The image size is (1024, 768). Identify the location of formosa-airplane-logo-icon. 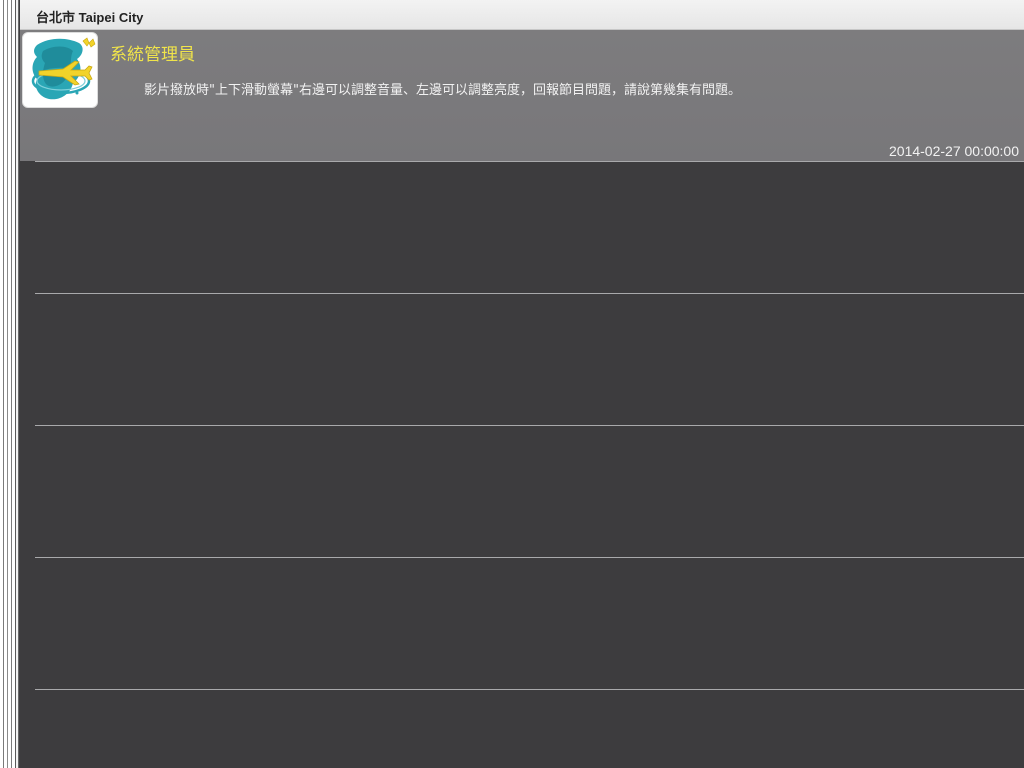
(63, 68).